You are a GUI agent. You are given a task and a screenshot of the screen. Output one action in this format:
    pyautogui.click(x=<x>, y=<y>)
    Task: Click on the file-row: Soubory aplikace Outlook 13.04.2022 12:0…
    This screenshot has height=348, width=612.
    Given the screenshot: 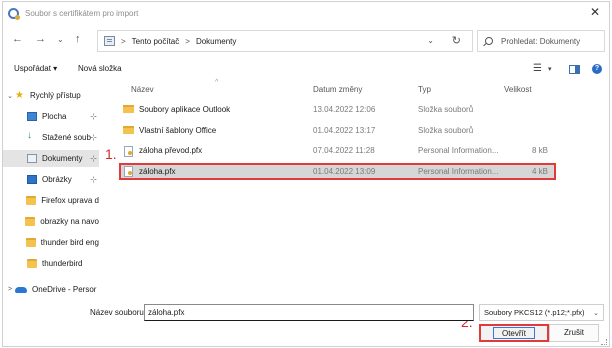 What is the action you would take?
    pyautogui.click(x=336, y=109)
    